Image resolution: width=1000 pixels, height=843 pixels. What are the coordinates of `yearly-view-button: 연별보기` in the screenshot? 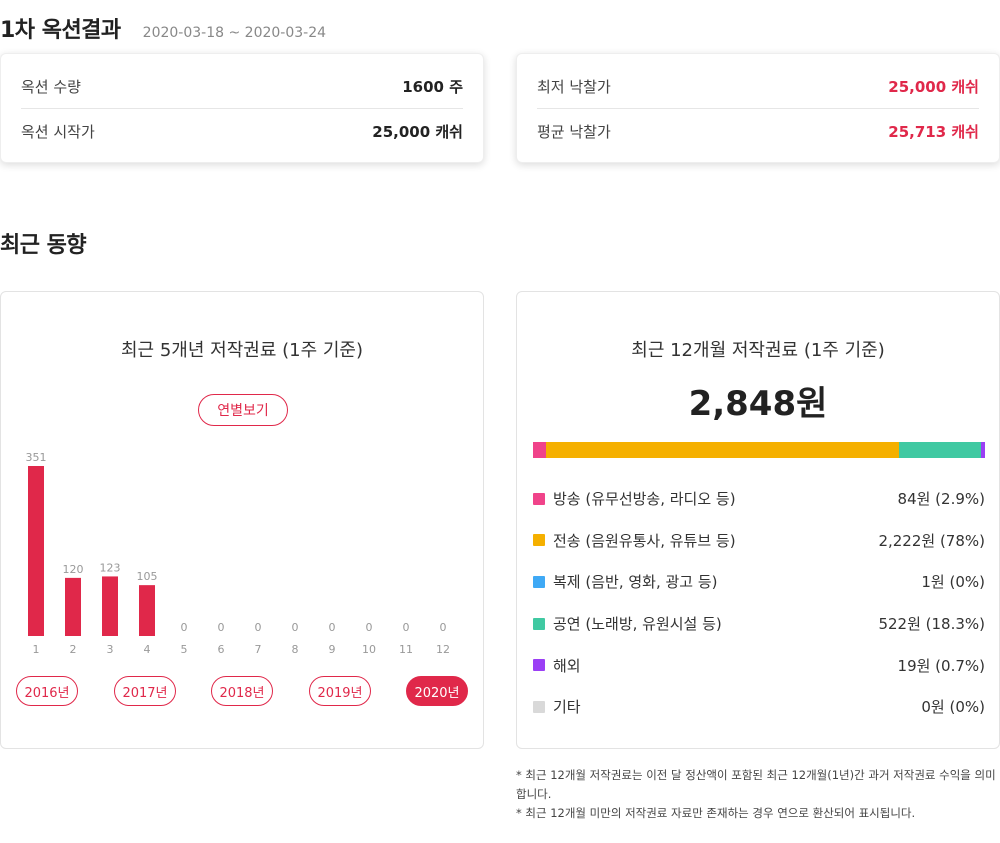 It's located at (243, 410).